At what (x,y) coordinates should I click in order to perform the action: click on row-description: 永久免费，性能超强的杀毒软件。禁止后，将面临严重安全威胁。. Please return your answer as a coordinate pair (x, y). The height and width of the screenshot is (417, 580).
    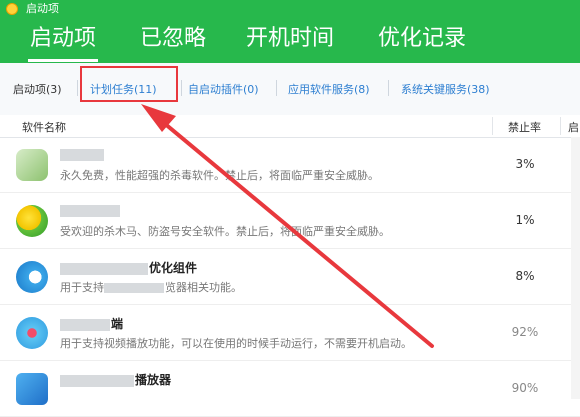
    Looking at the image, I should click on (219, 175).